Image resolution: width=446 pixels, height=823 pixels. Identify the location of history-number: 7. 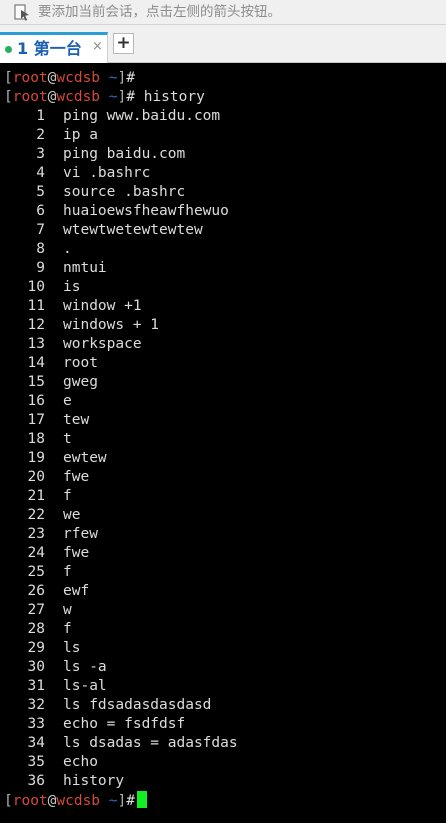
(40, 230).